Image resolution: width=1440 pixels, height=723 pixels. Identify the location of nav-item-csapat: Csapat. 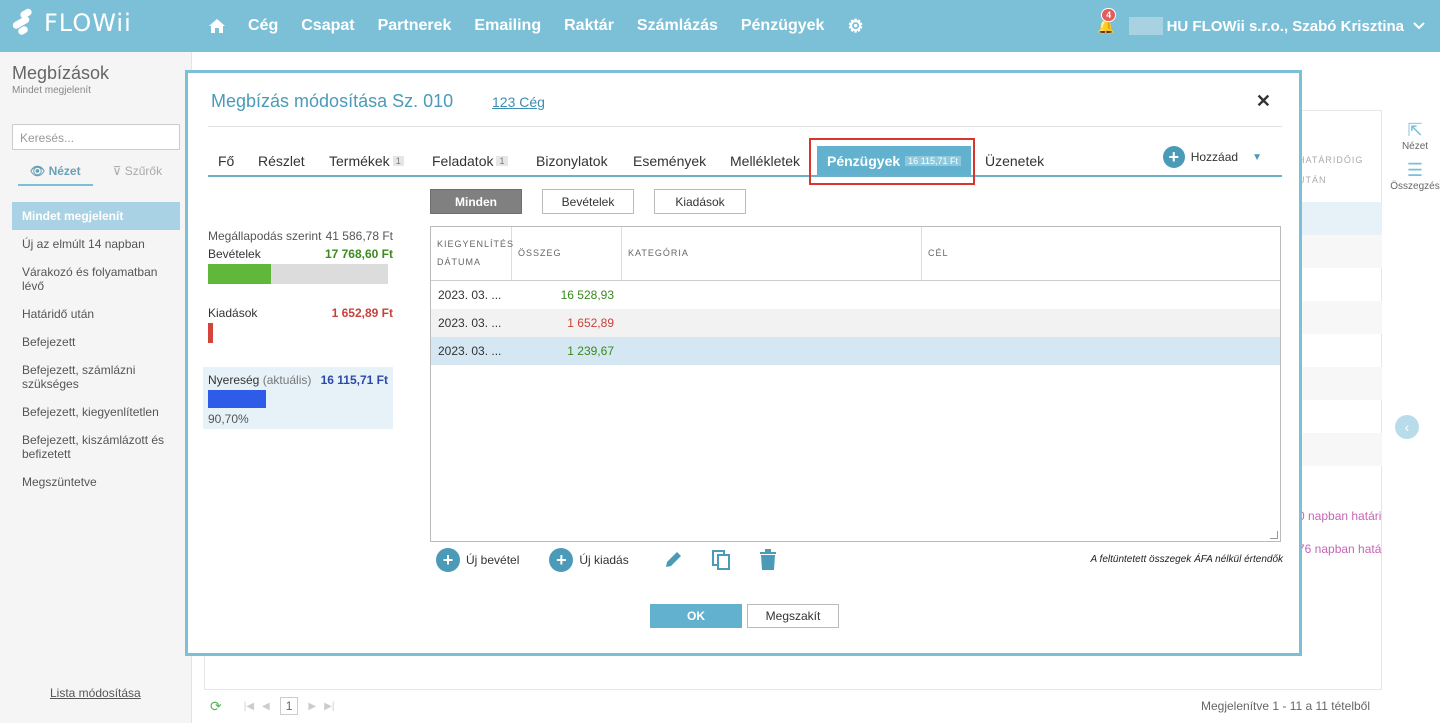
(327, 26).